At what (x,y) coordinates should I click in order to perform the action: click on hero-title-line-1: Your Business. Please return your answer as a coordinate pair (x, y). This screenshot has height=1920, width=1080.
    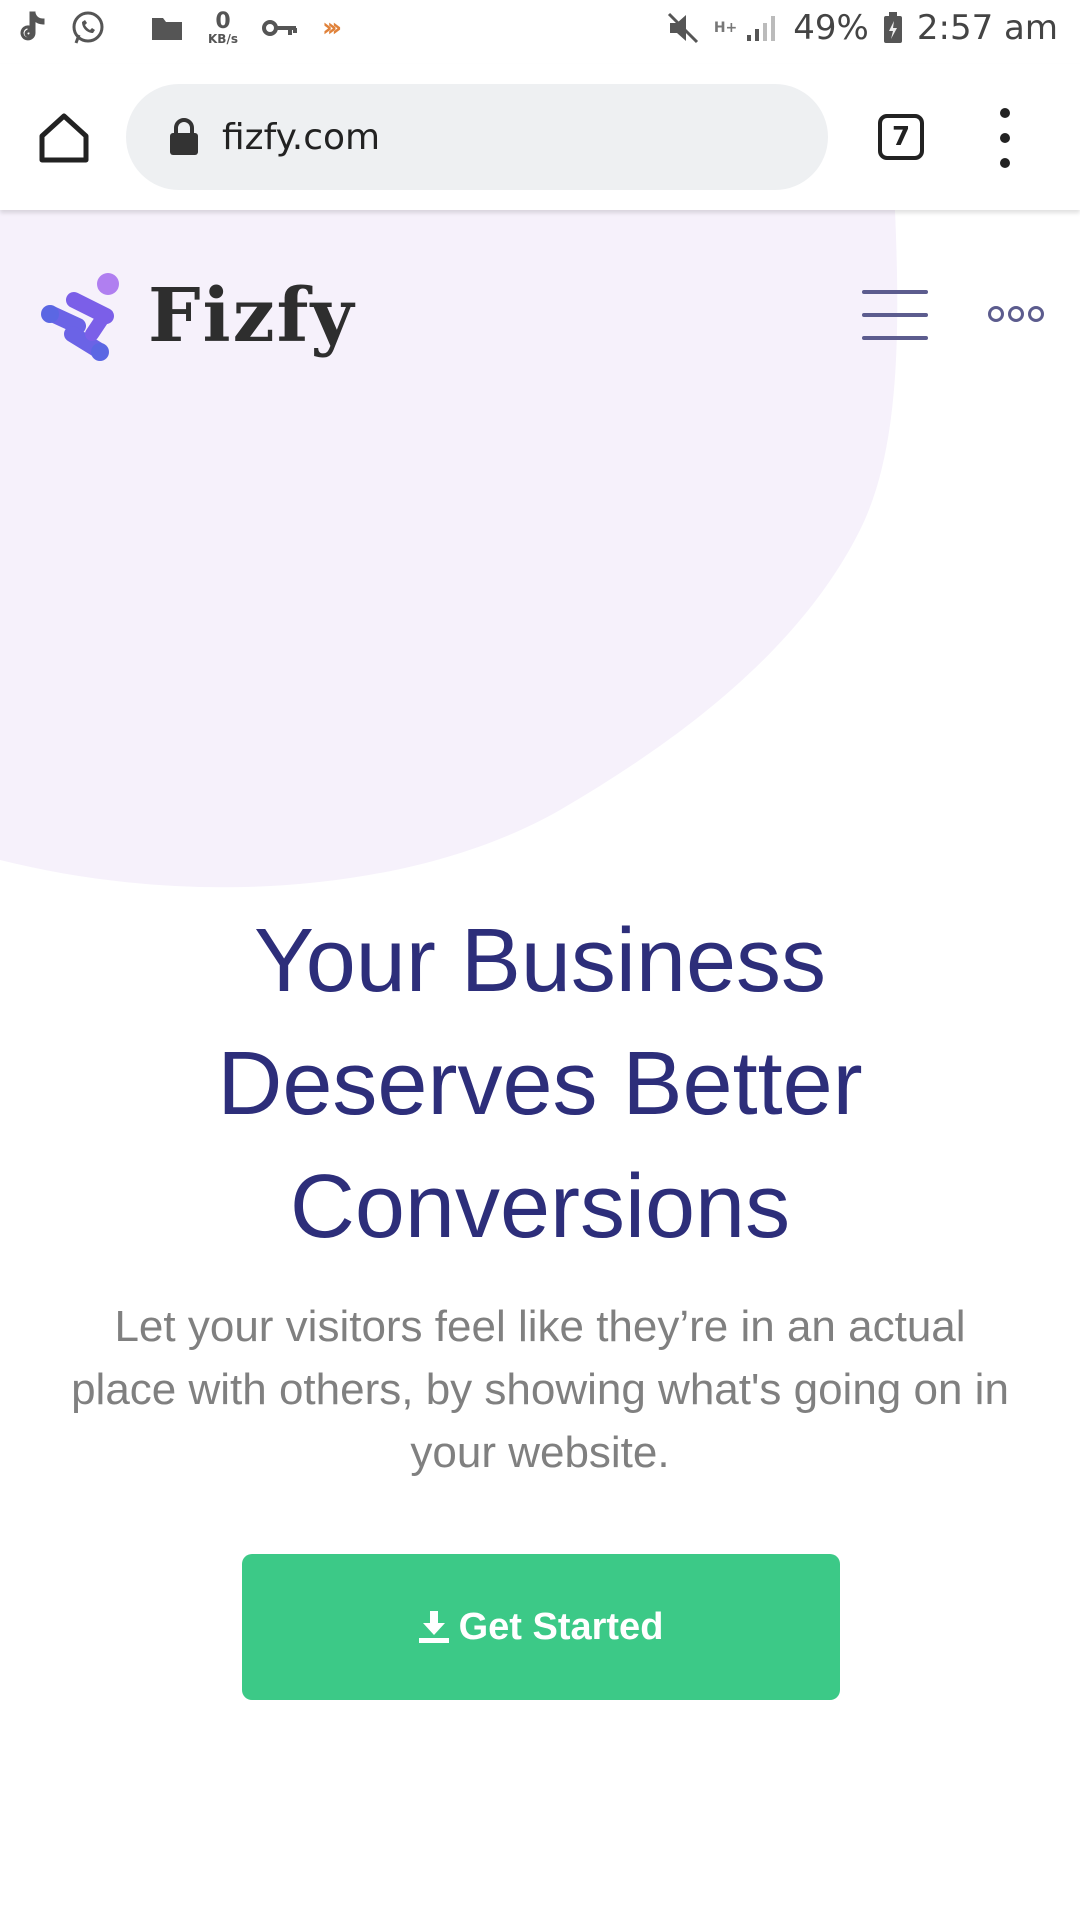
    Looking at the image, I should click on (540, 961).